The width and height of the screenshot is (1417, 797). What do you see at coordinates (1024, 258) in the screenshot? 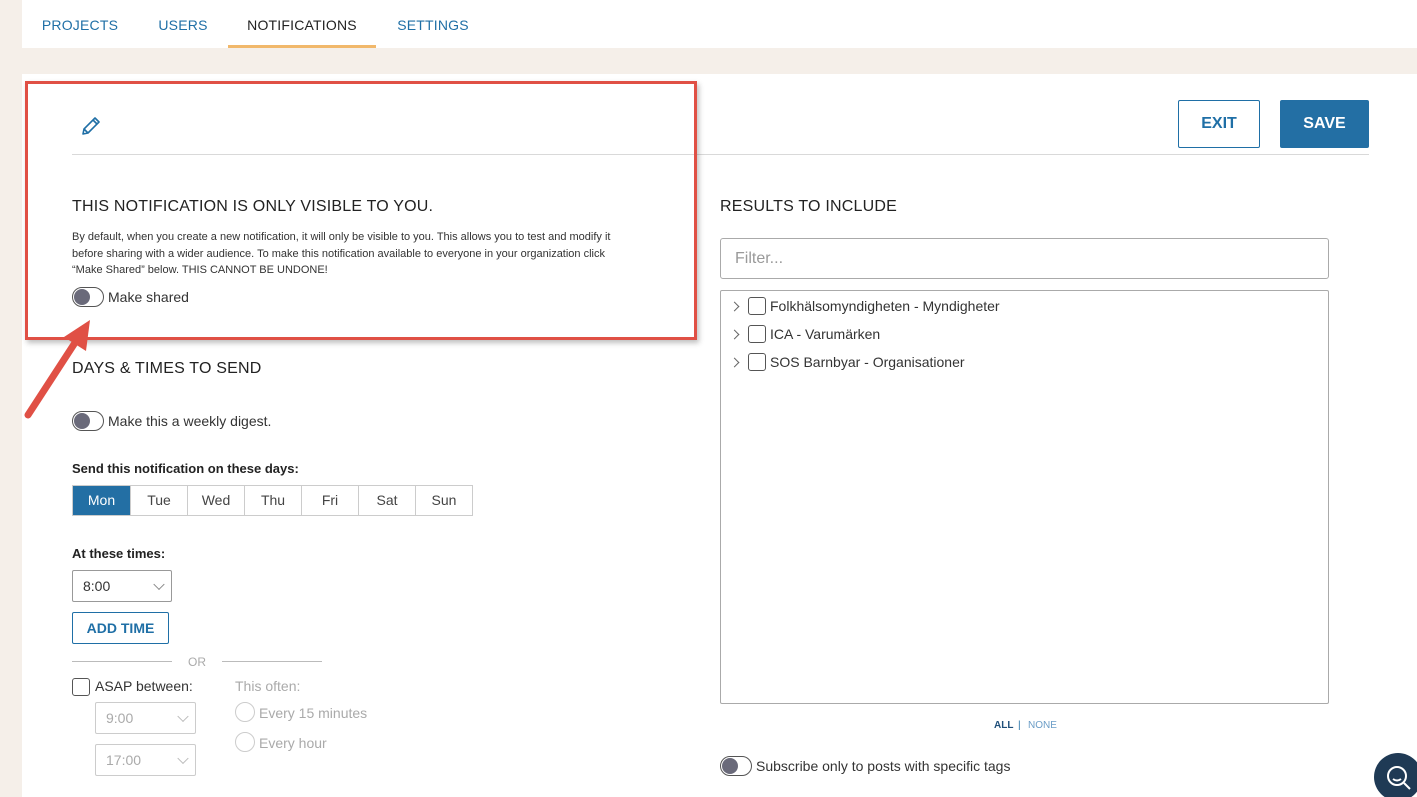
I see `filter-input` at bounding box center [1024, 258].